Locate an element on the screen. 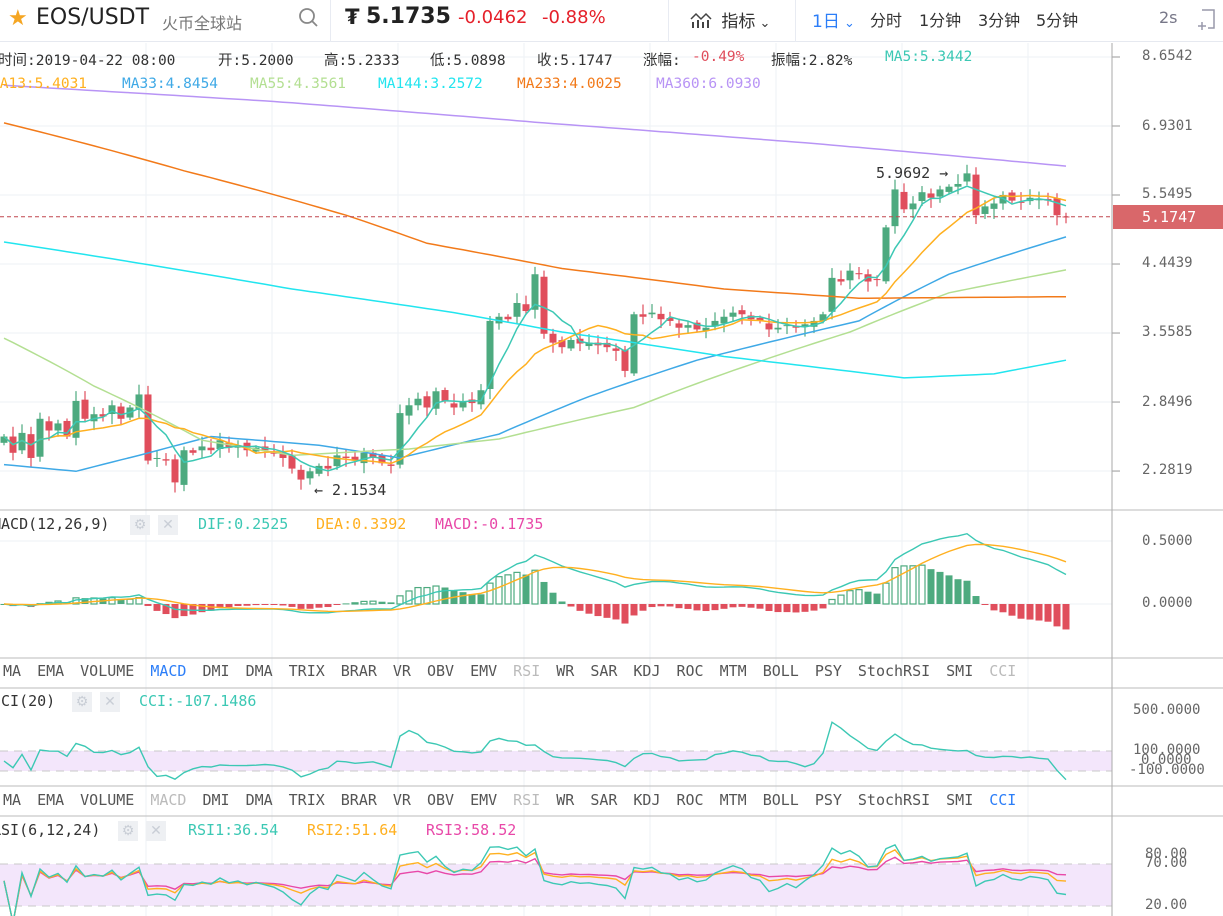 This screenshot has width=1223, height=916. macd-tick: 0.0000 is located at coordinates (1167, 603).